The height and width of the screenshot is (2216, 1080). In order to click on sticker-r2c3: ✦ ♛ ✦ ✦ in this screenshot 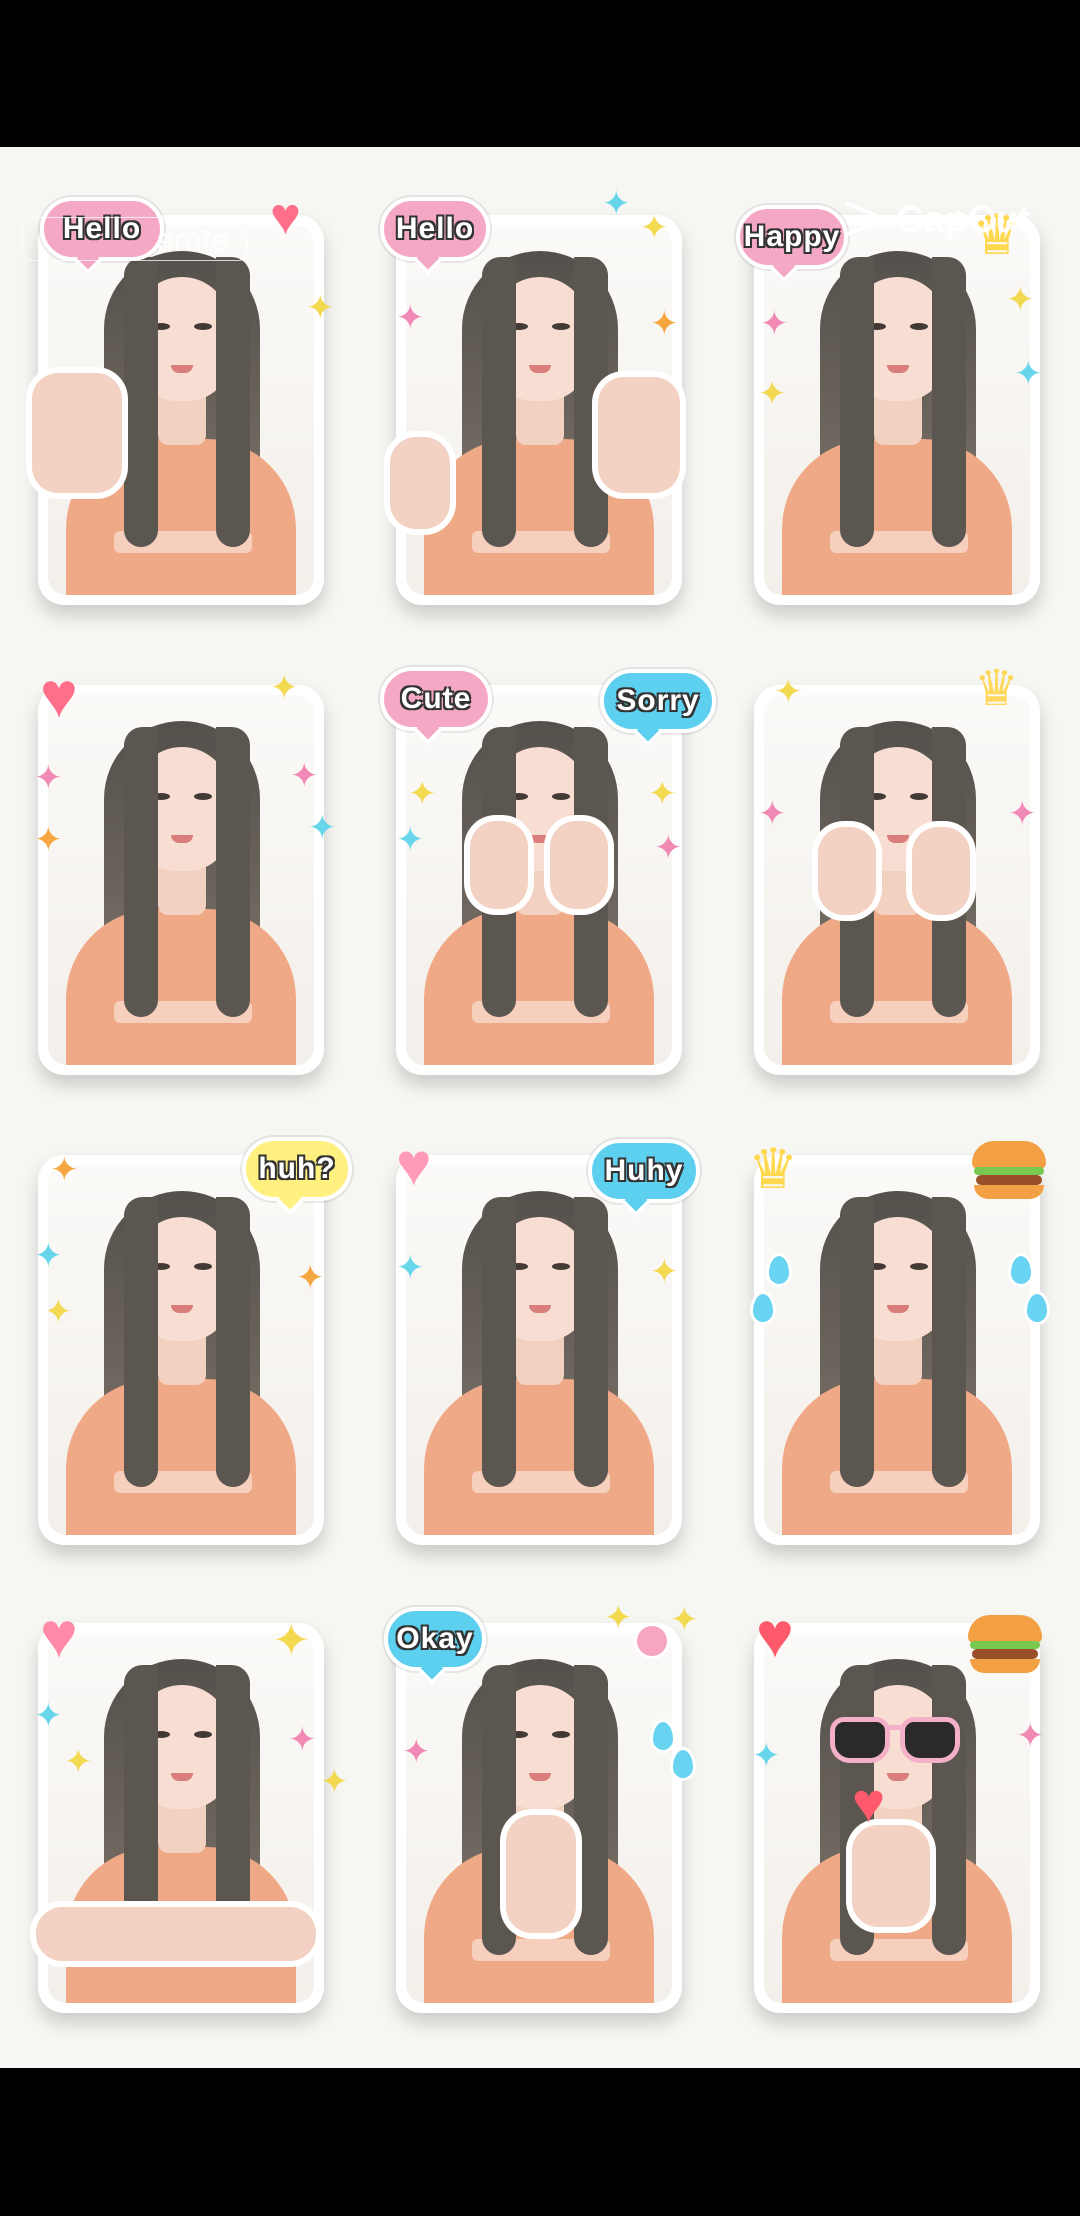, I will do `click(897, 873)`.